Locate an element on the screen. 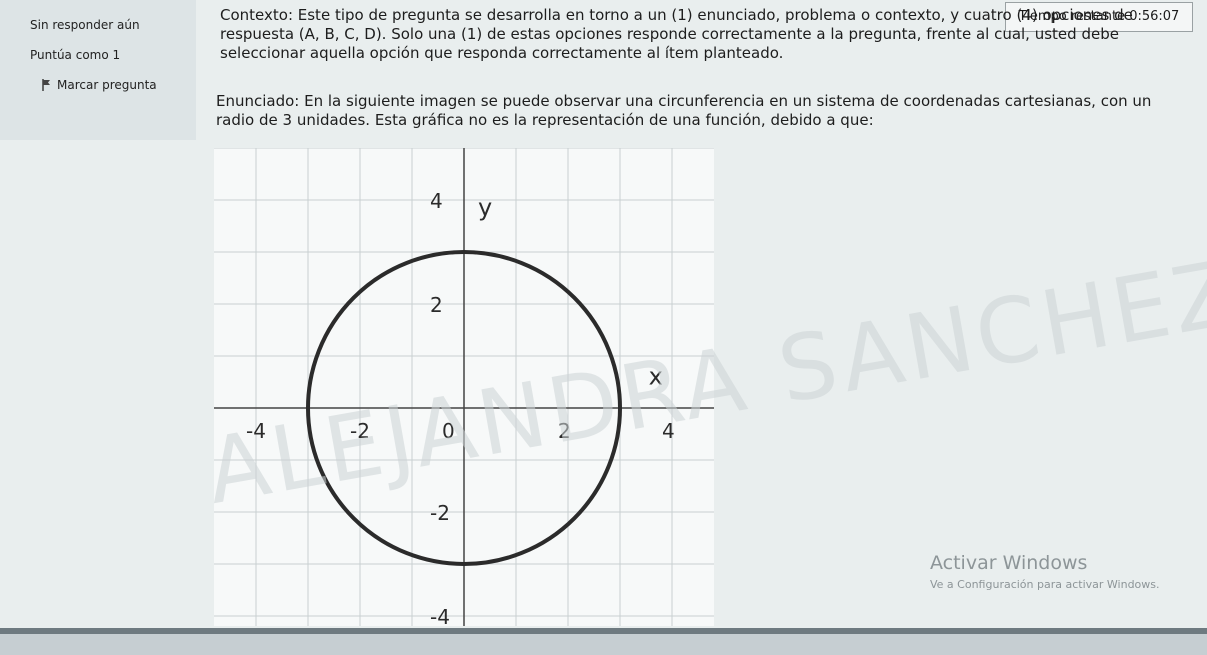 This screenshot has width=1207, height=655. y-axis-label: y is located at coordinates (485, 208).